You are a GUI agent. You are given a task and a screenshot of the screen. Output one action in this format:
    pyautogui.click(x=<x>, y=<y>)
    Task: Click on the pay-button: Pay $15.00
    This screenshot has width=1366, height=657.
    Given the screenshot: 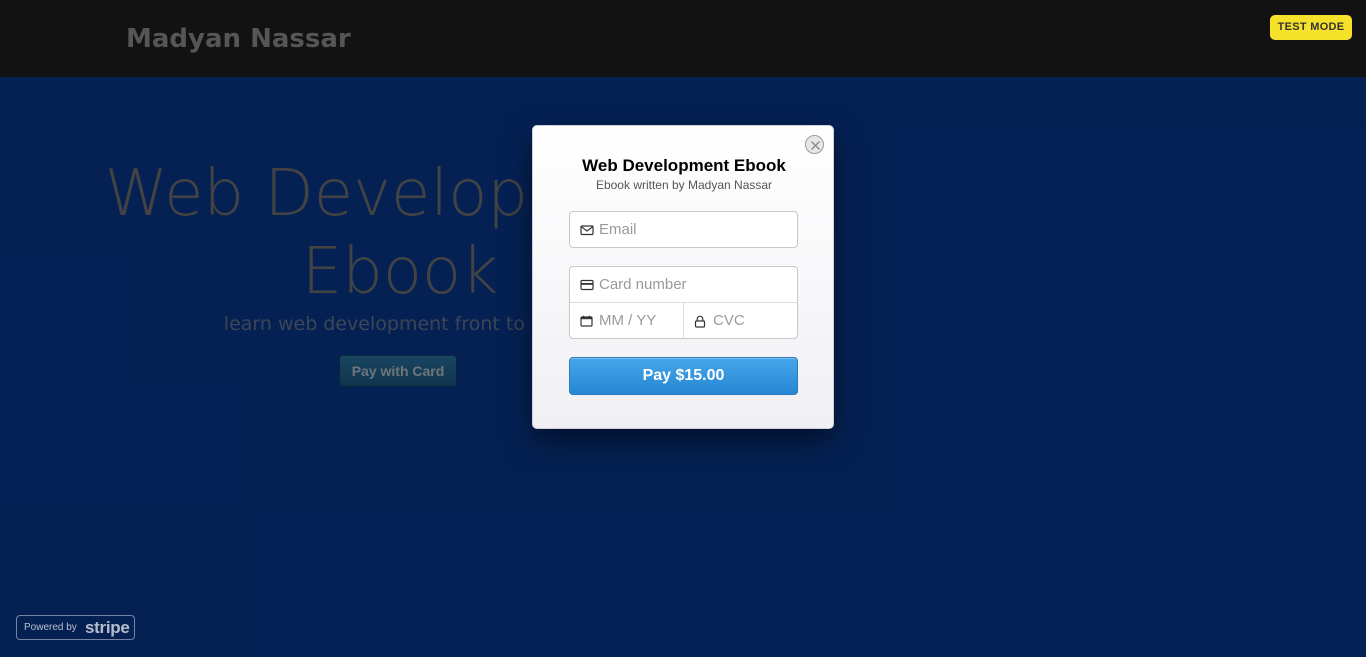 What is the action you would take?
    pyautogui.click(x=683, y=376)
    